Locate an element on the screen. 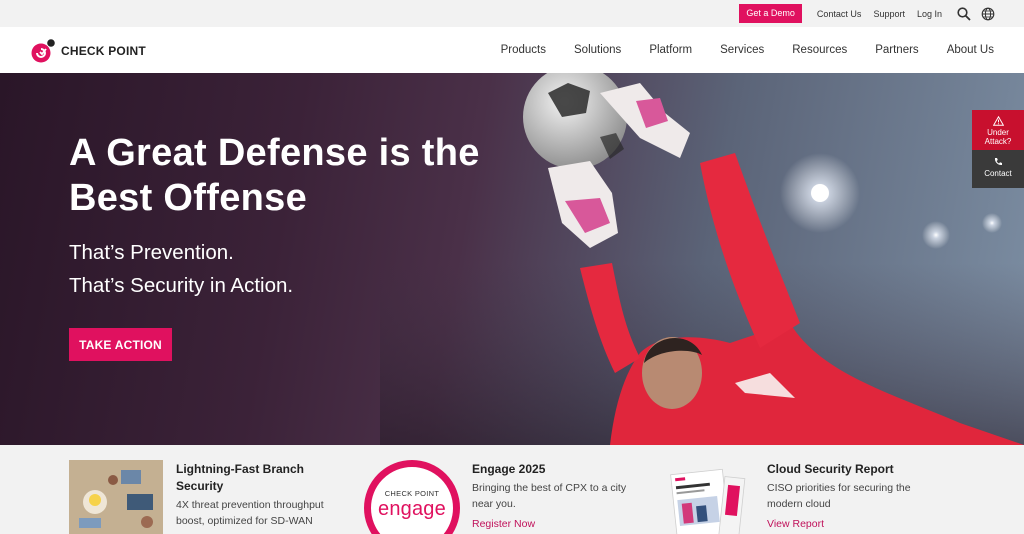 Image resolution: width=1024 pixels, height=534 pixels. engage-badge-top: CHECK POINT is located at coordinates (412, 493).